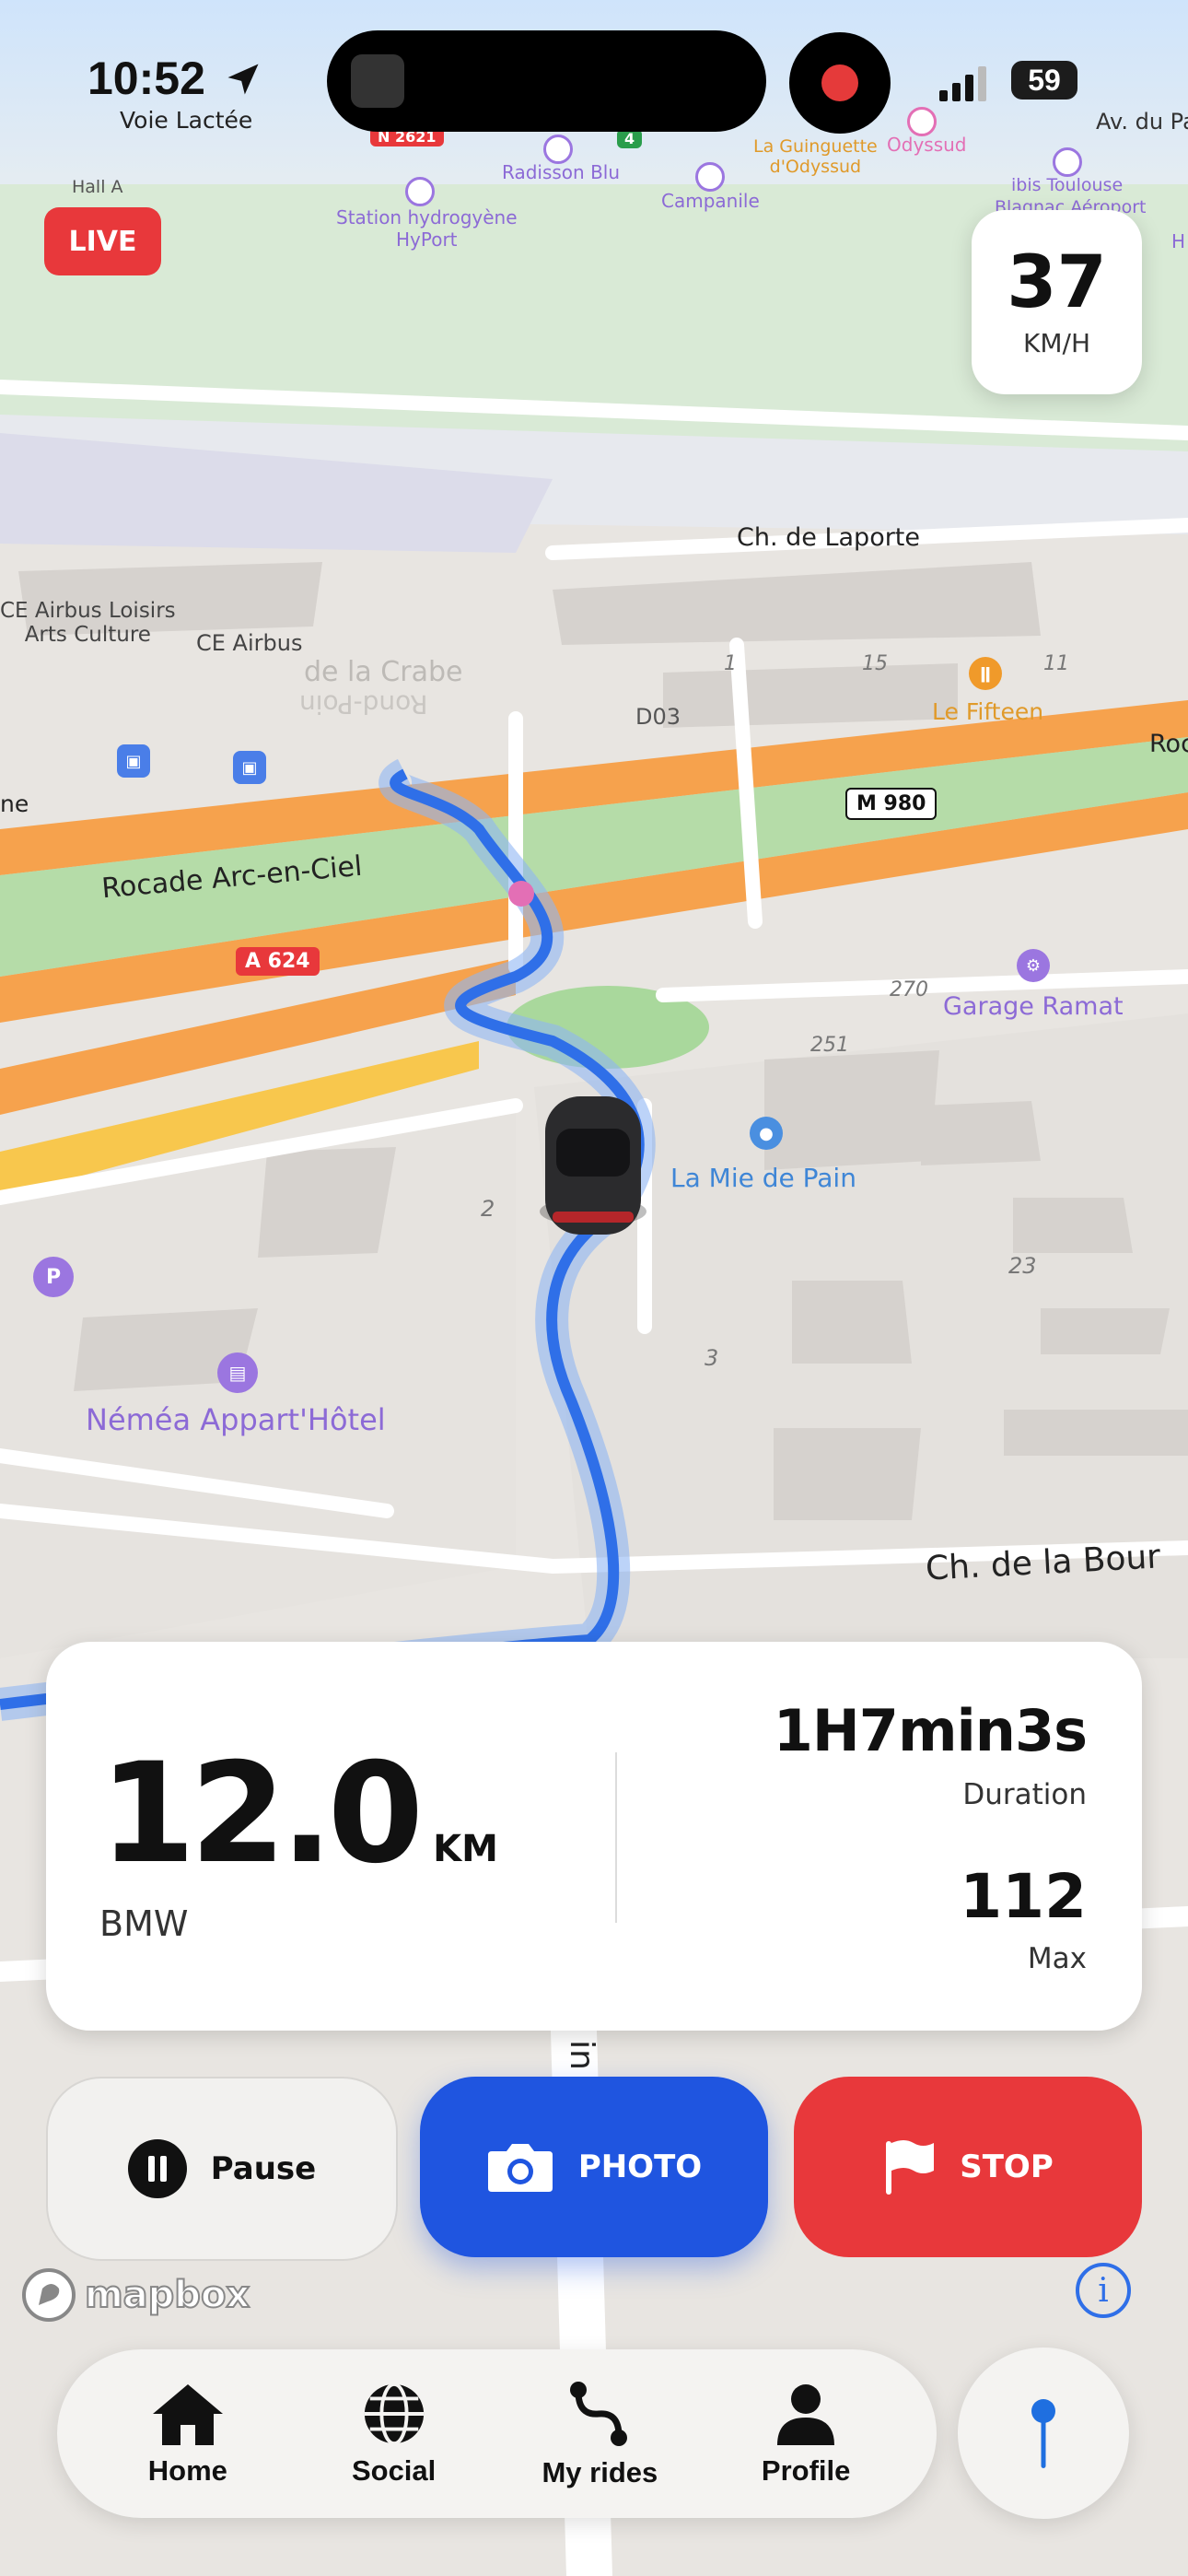 The image size is (1188, 2576). What do you see at coordinates (910, 2167) in the screenshot?
I see `flag-icon` at bounding box center [910, 2167].